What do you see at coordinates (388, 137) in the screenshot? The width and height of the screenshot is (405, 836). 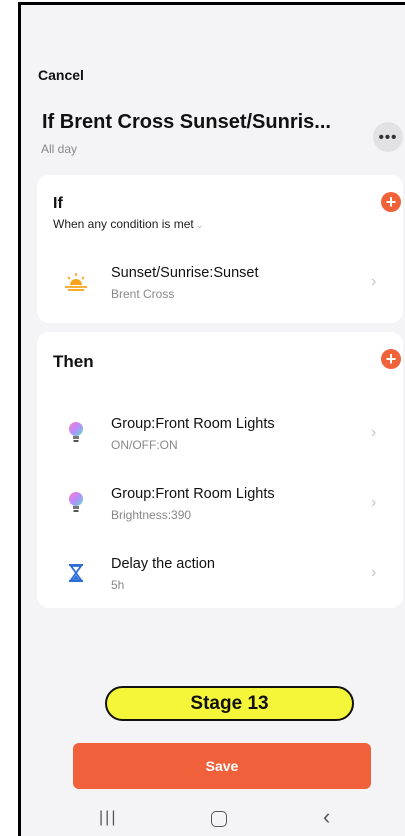 I see `more-options-button: •••` at bounding box center [388, 137].